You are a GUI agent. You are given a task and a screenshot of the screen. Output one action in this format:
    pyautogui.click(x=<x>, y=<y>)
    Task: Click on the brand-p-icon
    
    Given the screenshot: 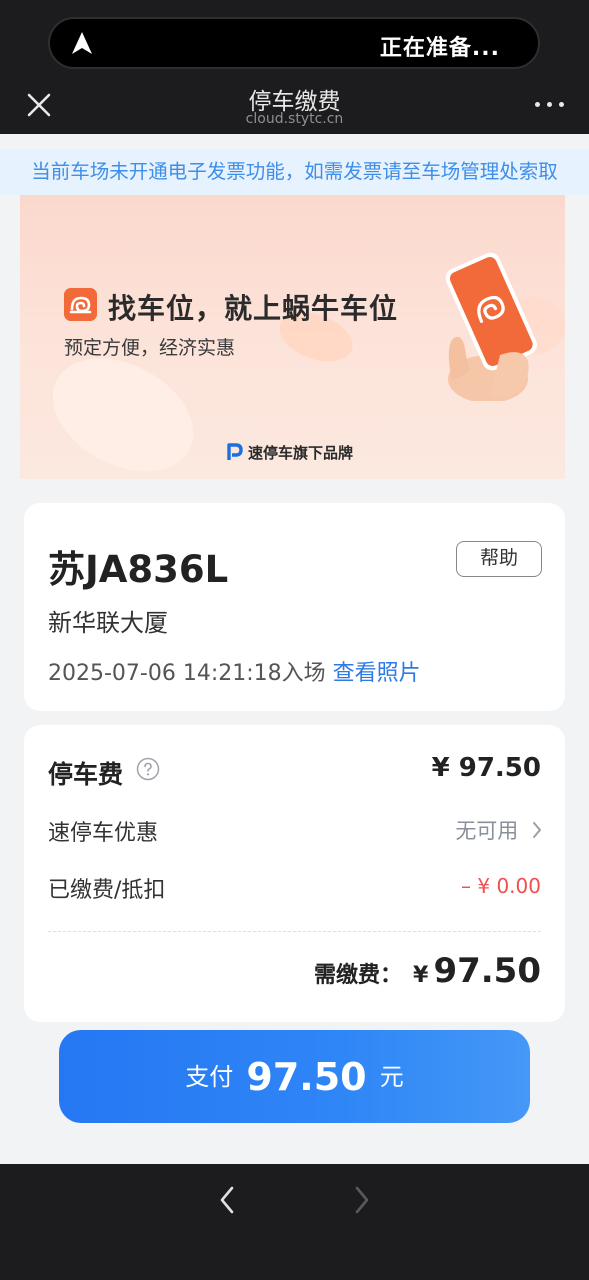 What is the action you would take?
    pyautogui.click(x=235, y=451)
    